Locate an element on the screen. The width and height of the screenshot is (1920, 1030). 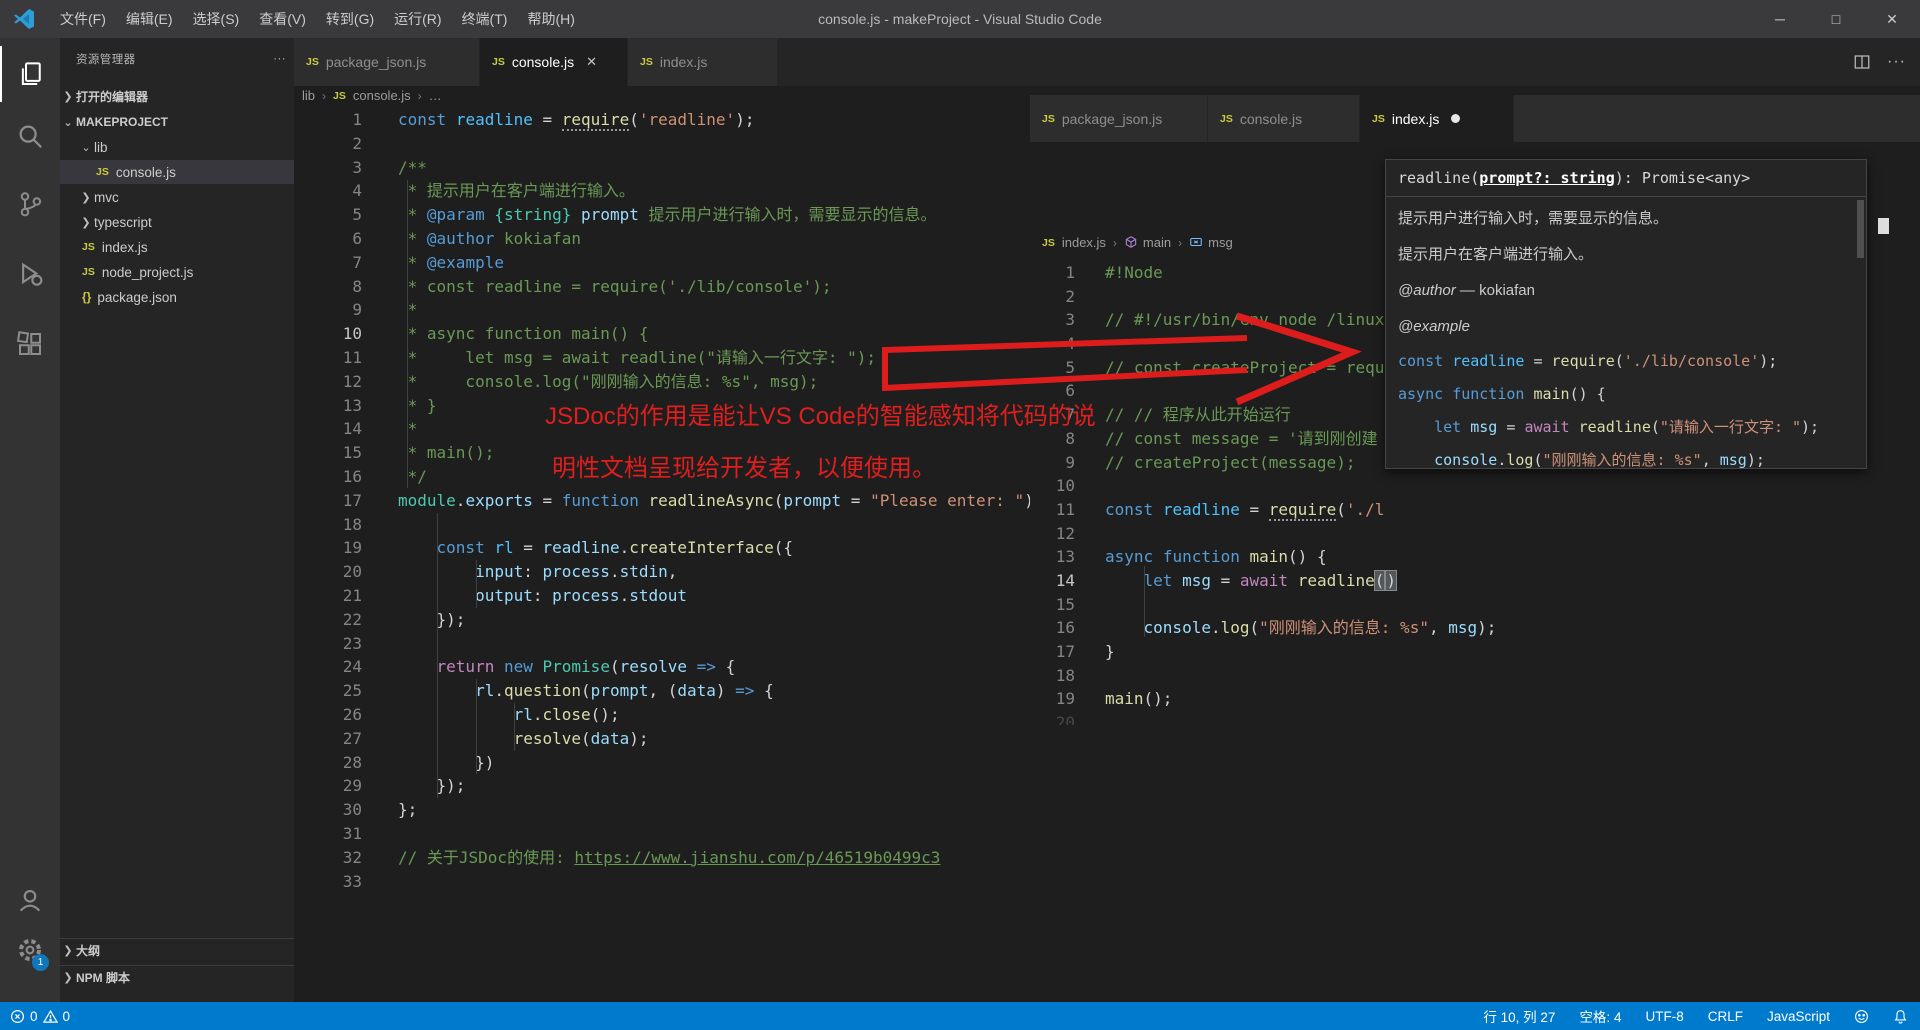
language-mode-status: JavaScript is located at coordinates (1798, 1016).